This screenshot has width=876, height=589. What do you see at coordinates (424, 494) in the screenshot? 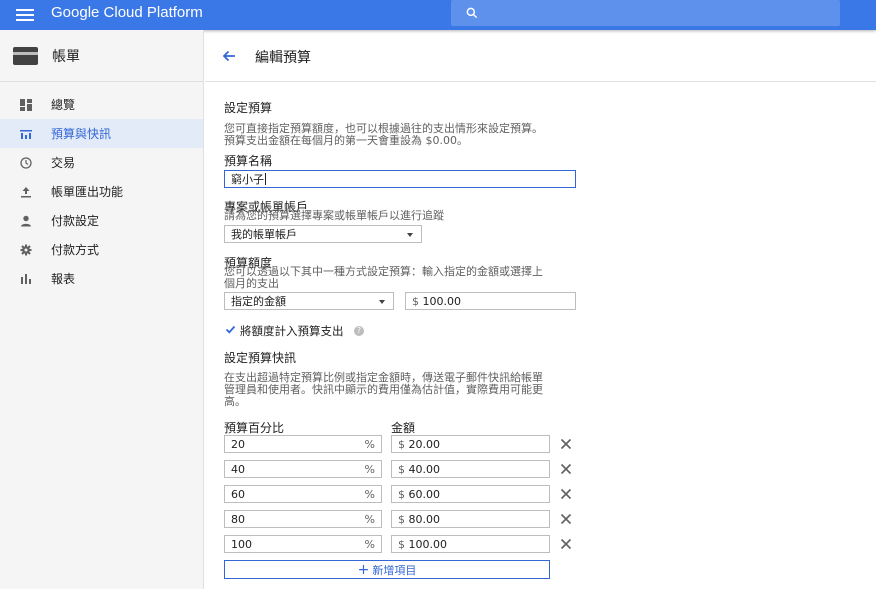
I see `alert-amount-value: 60.00` at bounding box center [424, 494].